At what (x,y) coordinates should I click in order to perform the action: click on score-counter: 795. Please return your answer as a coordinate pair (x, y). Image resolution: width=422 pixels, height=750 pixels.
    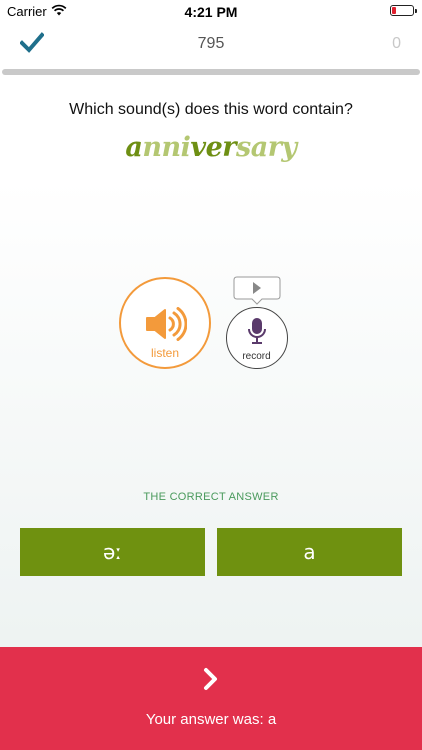
    Looking at the image, I should click on (211, 43).